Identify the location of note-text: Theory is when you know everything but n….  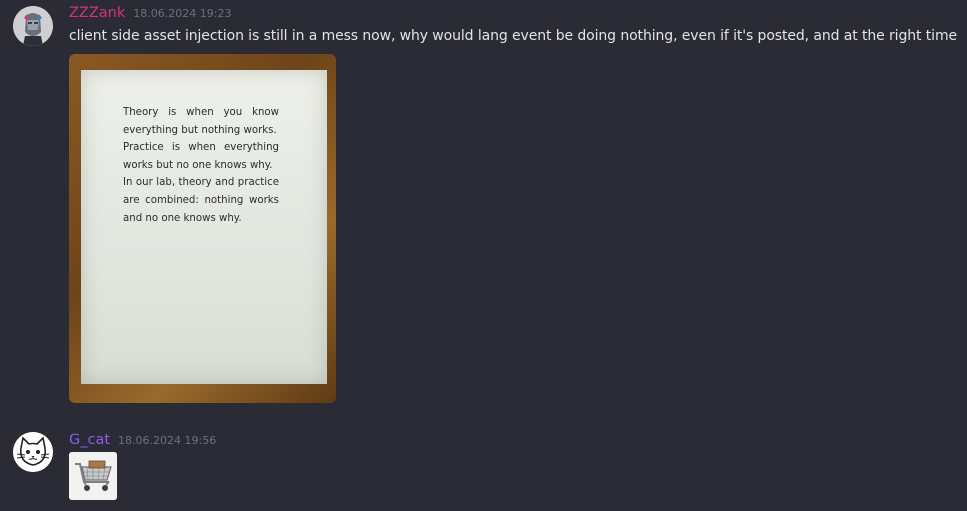
(201, 165).